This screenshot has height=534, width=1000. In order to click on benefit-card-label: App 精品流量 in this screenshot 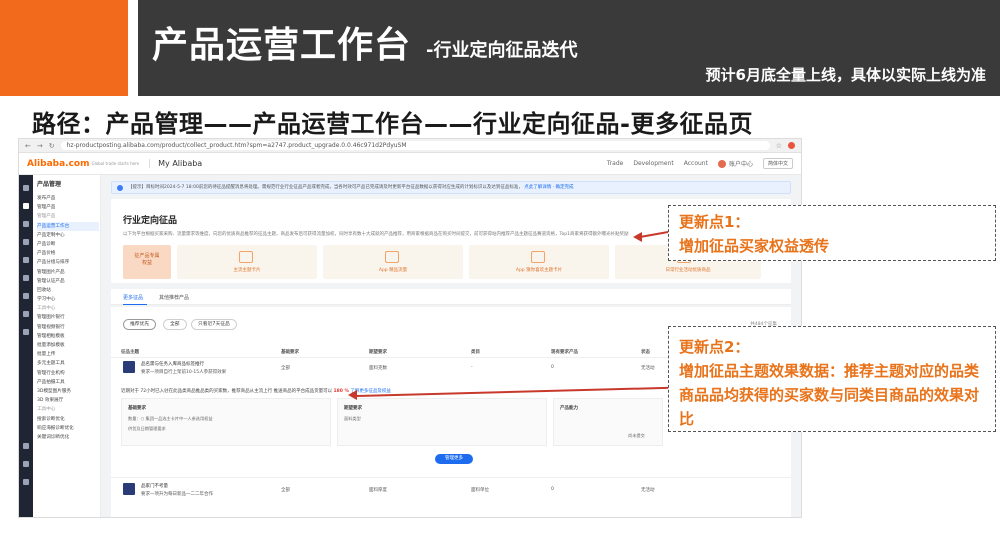, I will do `click(393, 270)`.